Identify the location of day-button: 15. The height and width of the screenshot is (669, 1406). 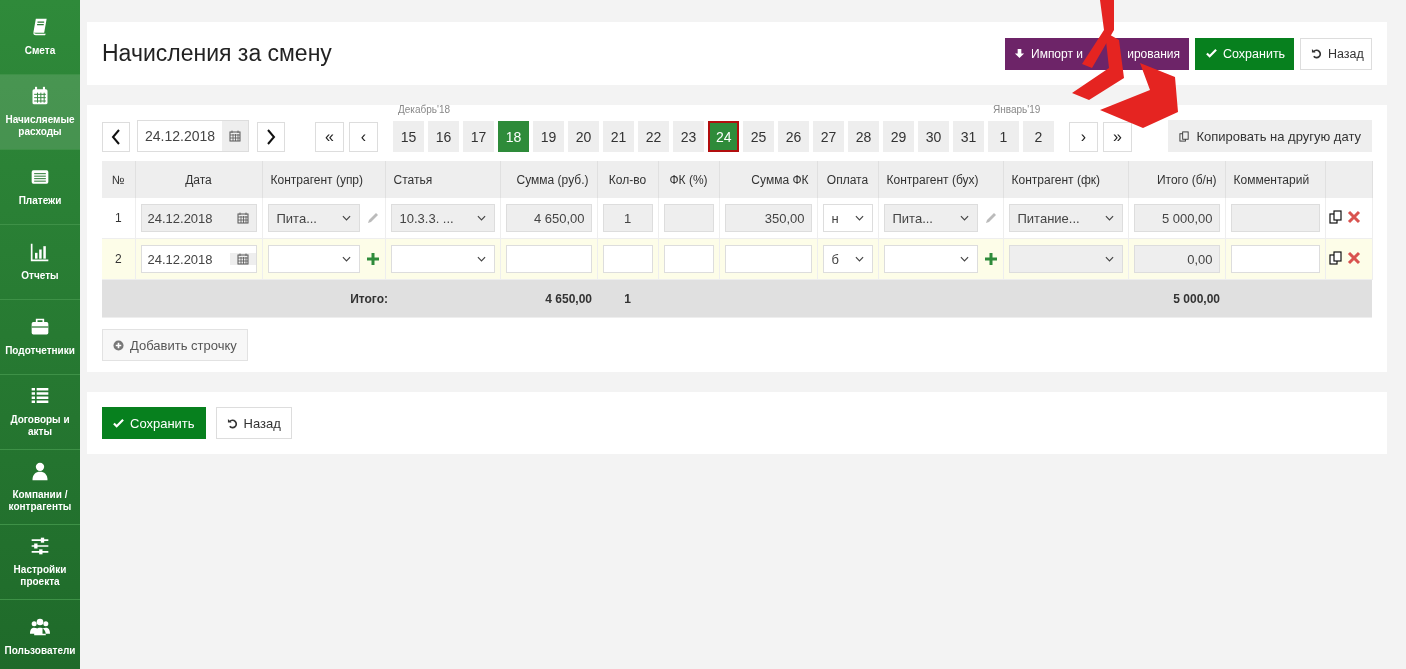
(408, 136).